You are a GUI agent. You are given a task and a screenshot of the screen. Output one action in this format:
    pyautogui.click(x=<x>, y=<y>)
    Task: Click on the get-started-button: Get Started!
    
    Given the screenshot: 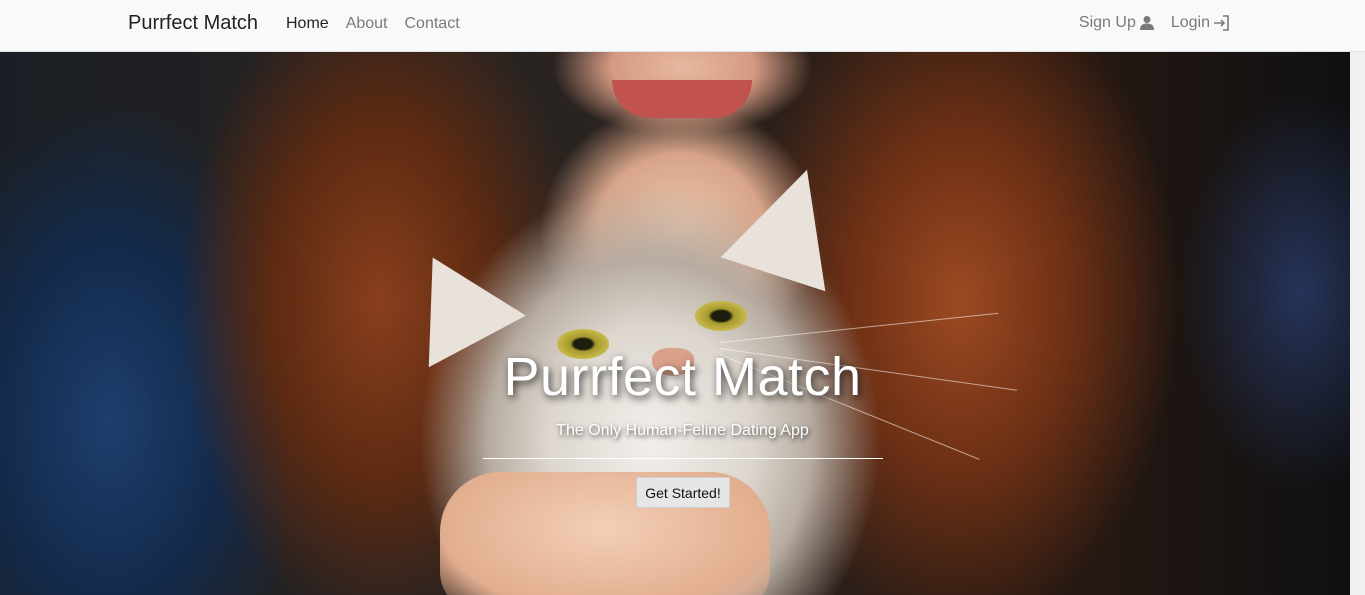 What is the action you would take?
    pyautogui.click(x=683, y=492)
    